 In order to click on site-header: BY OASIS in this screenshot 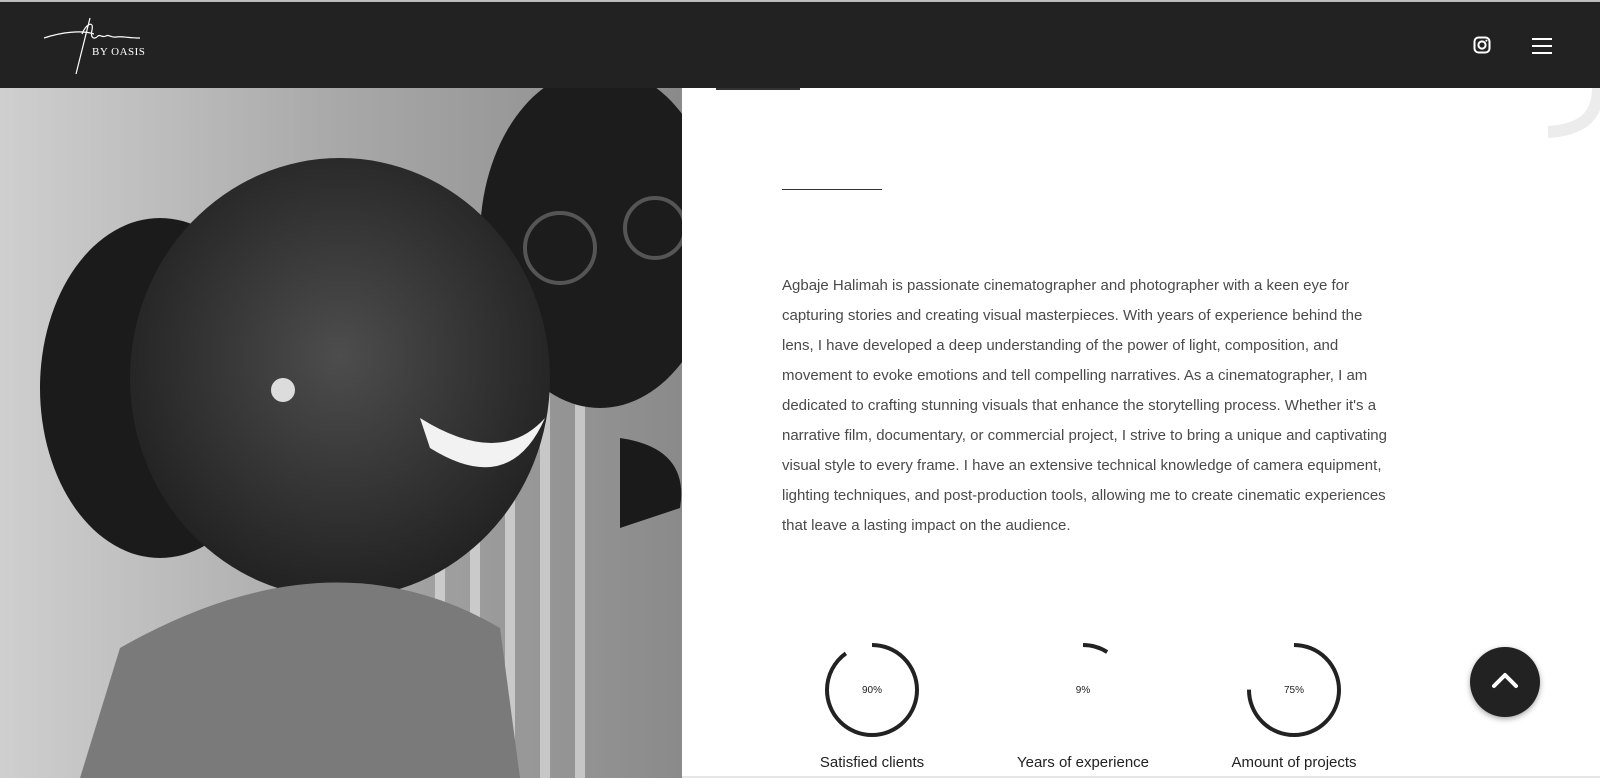, I will do `click(800, 45)`.